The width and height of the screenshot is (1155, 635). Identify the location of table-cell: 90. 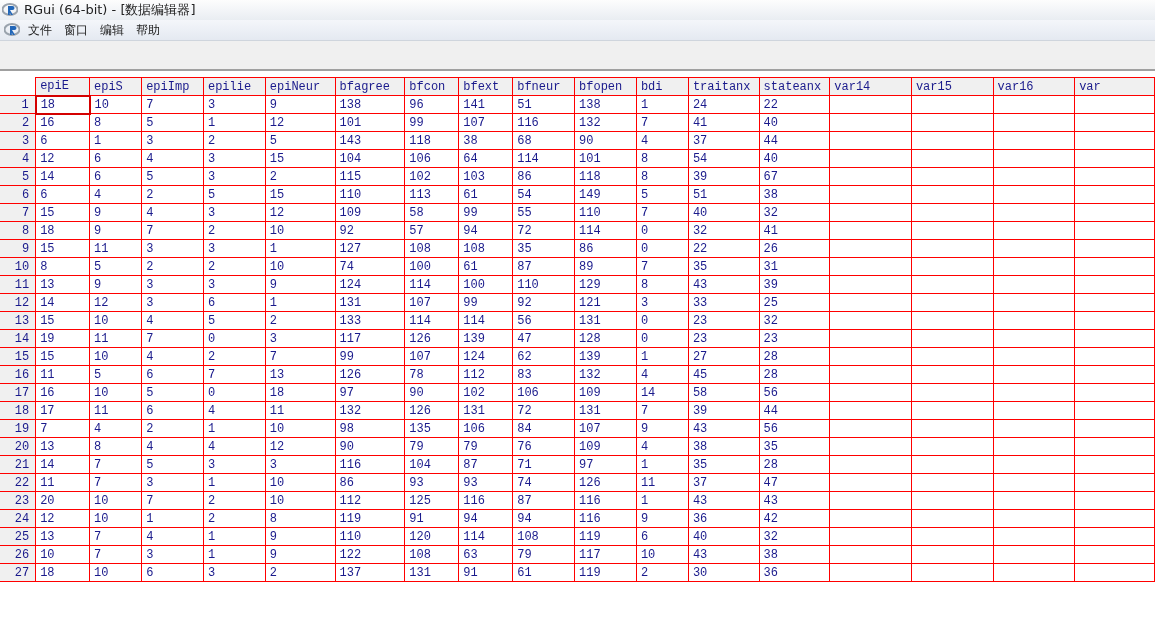
(370, 446).